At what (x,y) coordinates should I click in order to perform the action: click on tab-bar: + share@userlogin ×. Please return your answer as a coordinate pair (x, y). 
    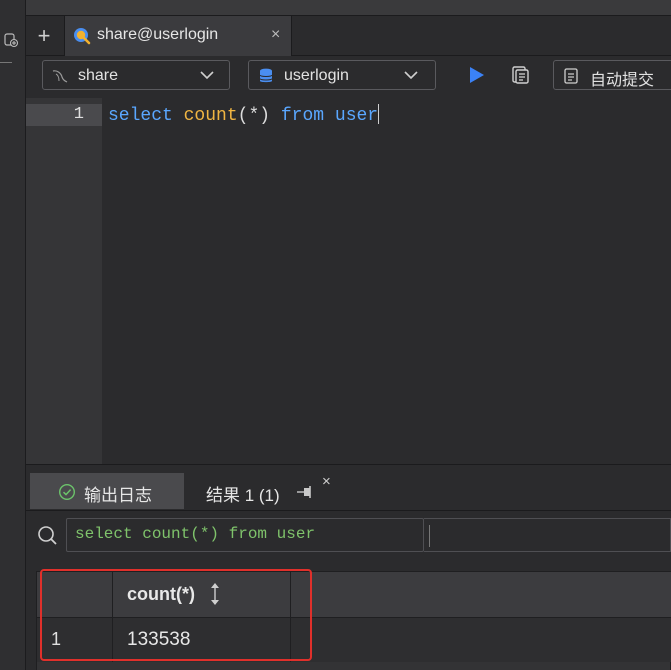
    Looking at the image, I should click on (348, 36).